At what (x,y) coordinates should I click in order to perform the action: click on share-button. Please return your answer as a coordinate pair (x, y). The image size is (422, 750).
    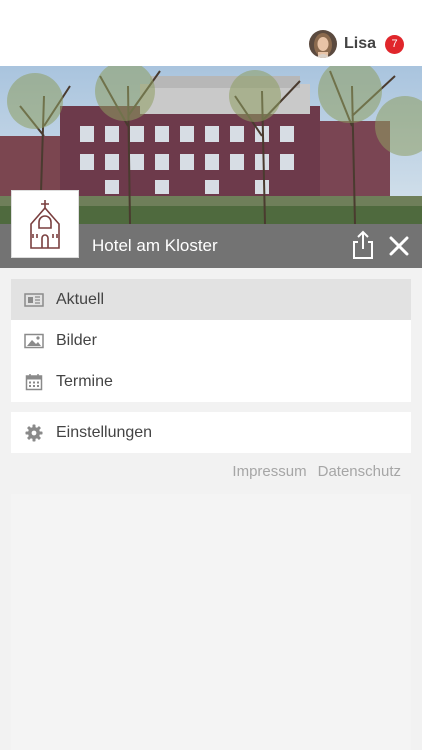
    Looking at the image, I should click on (363, 245).